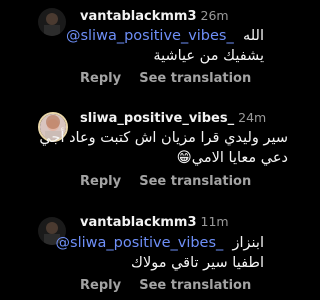  What do you see at coordinates (154, 16) in the screenshot?
I see `username: vantablackmm3 26m` at bounding box center [154, 16].